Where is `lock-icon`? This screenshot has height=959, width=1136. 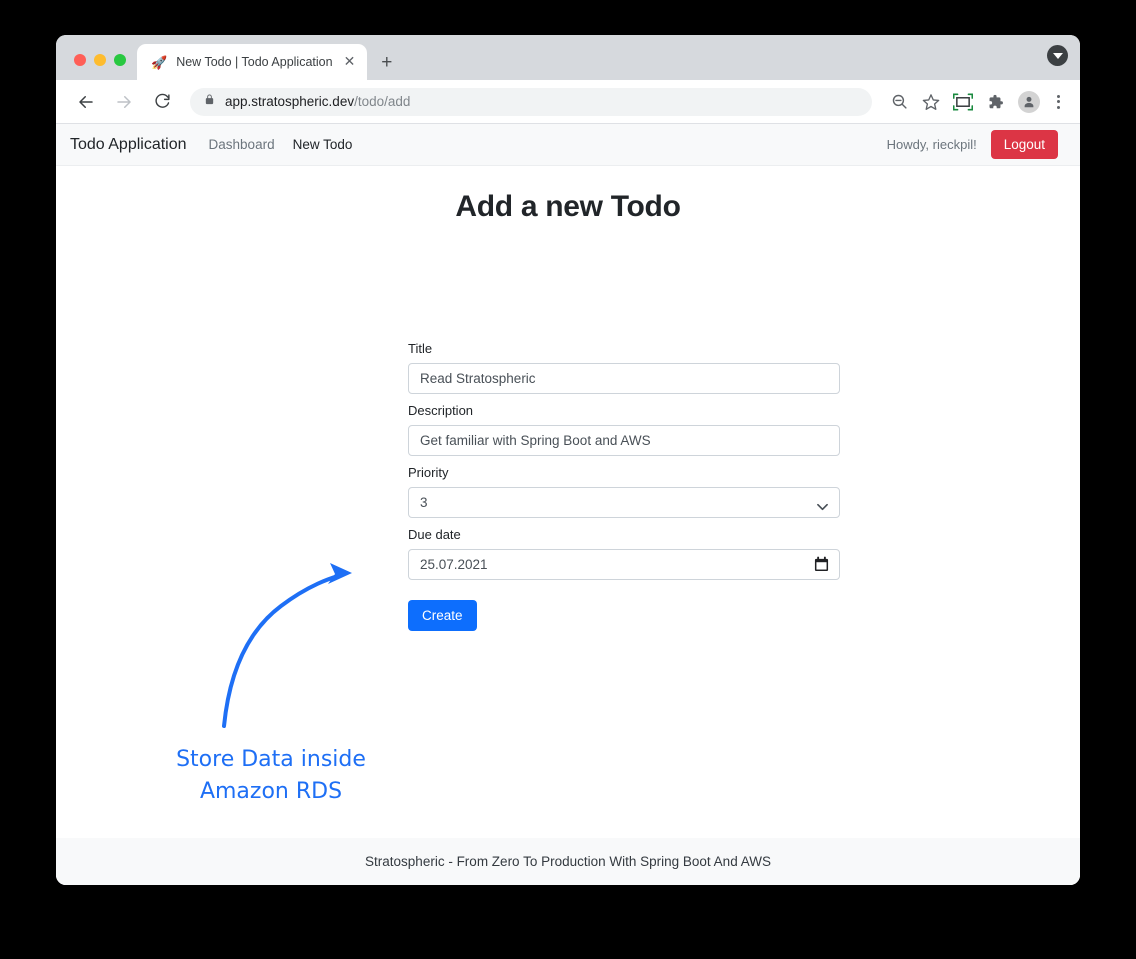 lock-icon is located at coordinates (209, 102).